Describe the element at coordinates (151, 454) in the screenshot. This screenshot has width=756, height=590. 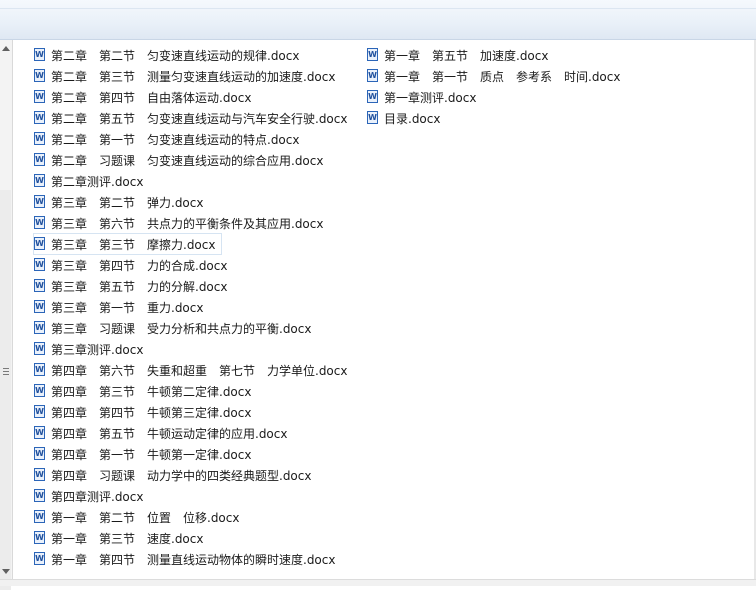
I see `file-name: 第四章 第一节 牛顿第一定律.docx` at that location.